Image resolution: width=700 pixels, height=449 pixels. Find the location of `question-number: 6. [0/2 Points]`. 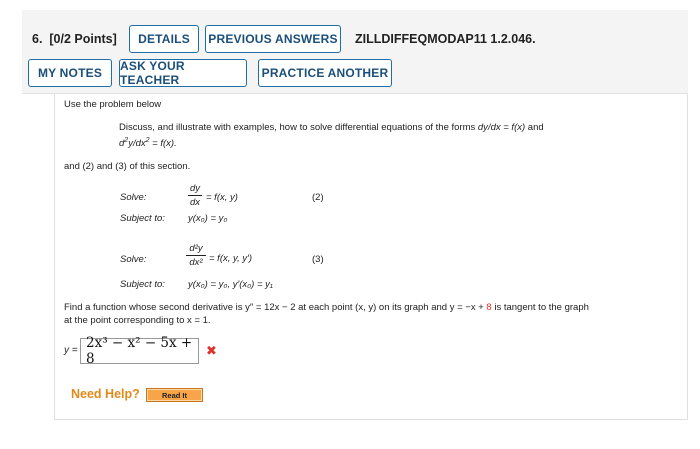

question-number: 6. [0/2 Points] is located at coordinates (74, 39).